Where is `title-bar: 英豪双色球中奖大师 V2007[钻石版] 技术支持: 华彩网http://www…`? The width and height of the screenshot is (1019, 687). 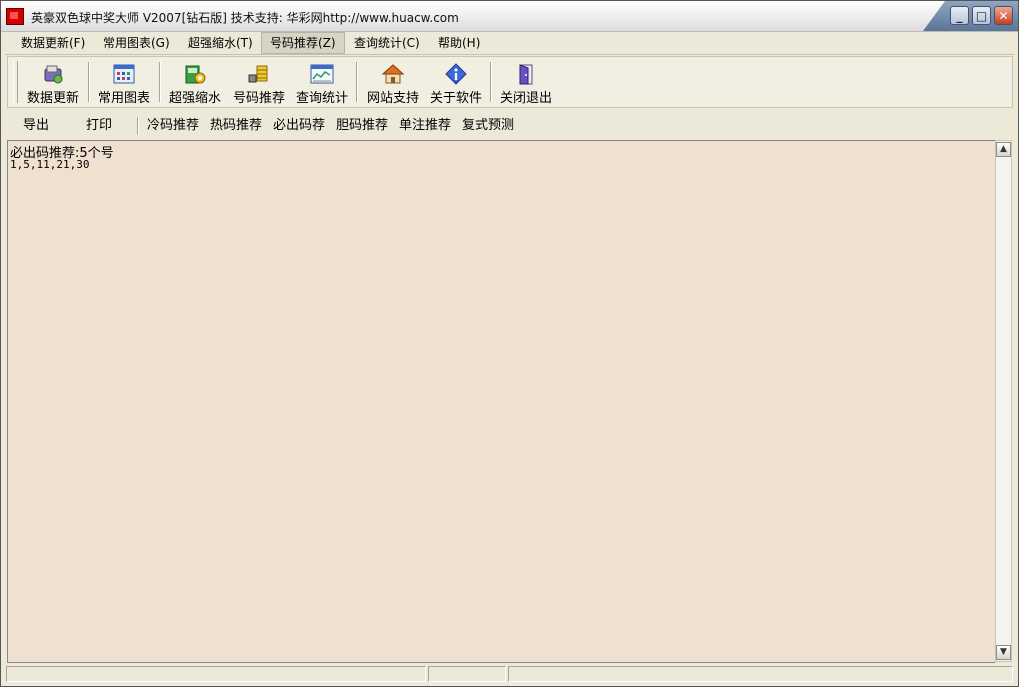
title-bar: 英豪双色球中奖大师 V2007[钻石版] 技术支持: 华彩网http://www… is located at coordinates (509, 16).